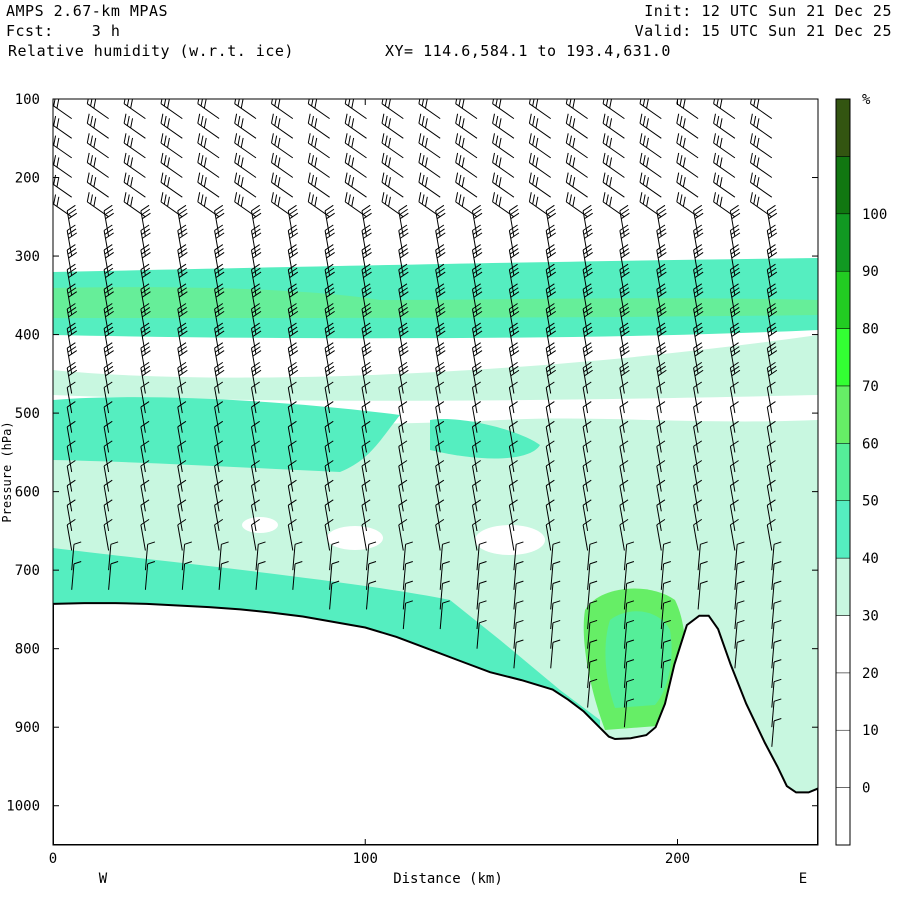 Image resolution: width=900 pixels, height=900 pixels. What do you see at coordinates (27, 100) in the screenshot?
I see `y-tick-label: 100` at bounding box center [27, 100].